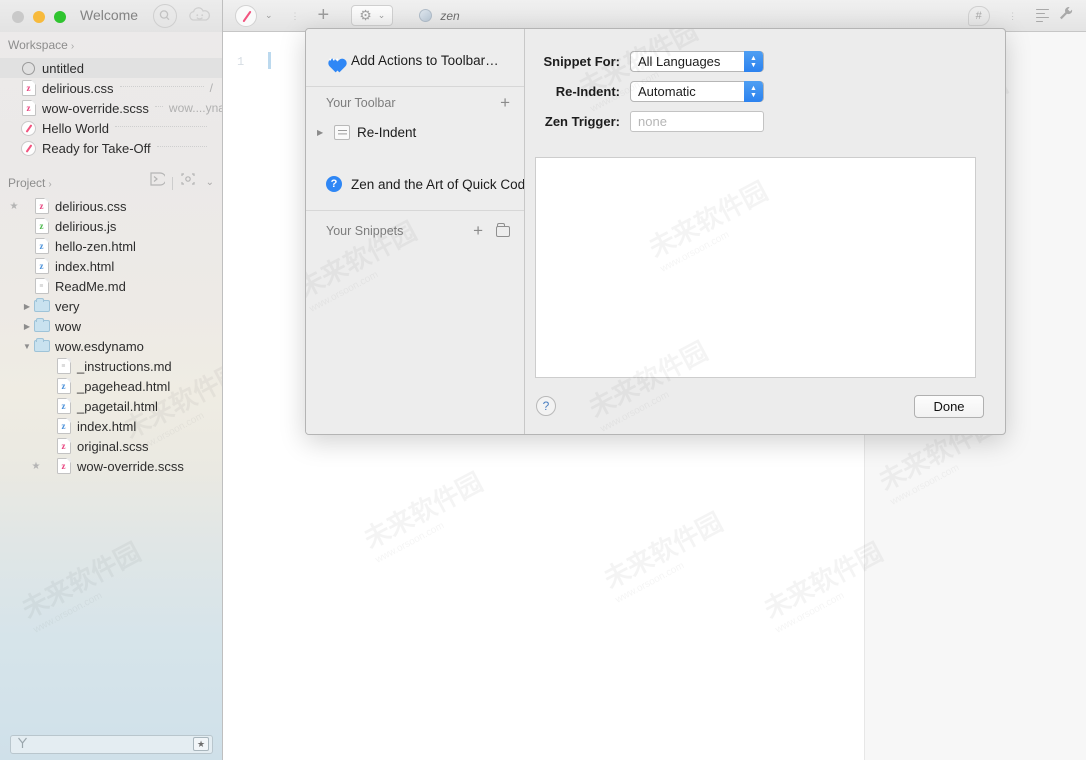  What do you see at coordinates (1065, 16) in the screenshot?
I see `wrench-icon` at bounding box center [1065, 16].